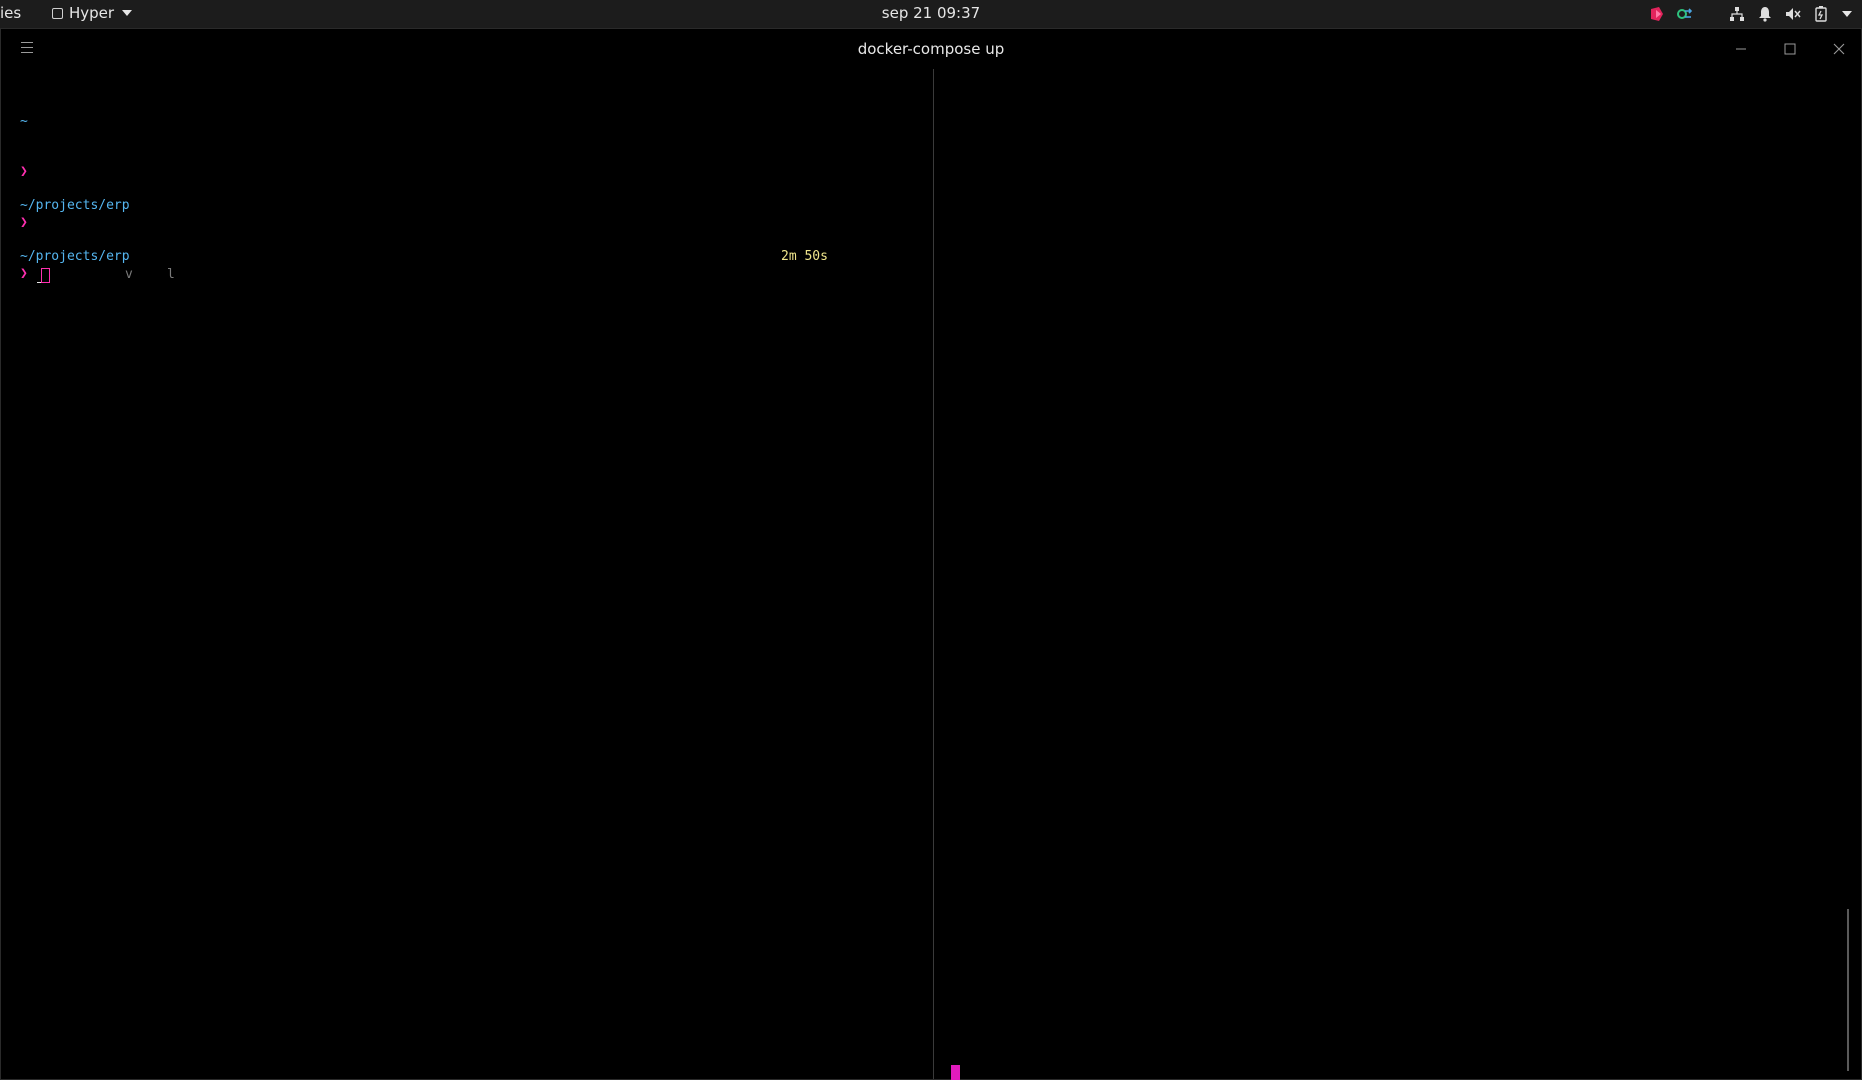  What do you see at coordinates (1737, 14) in the screenshot?
I see `network-icon` at bounding box center [1737, 14].